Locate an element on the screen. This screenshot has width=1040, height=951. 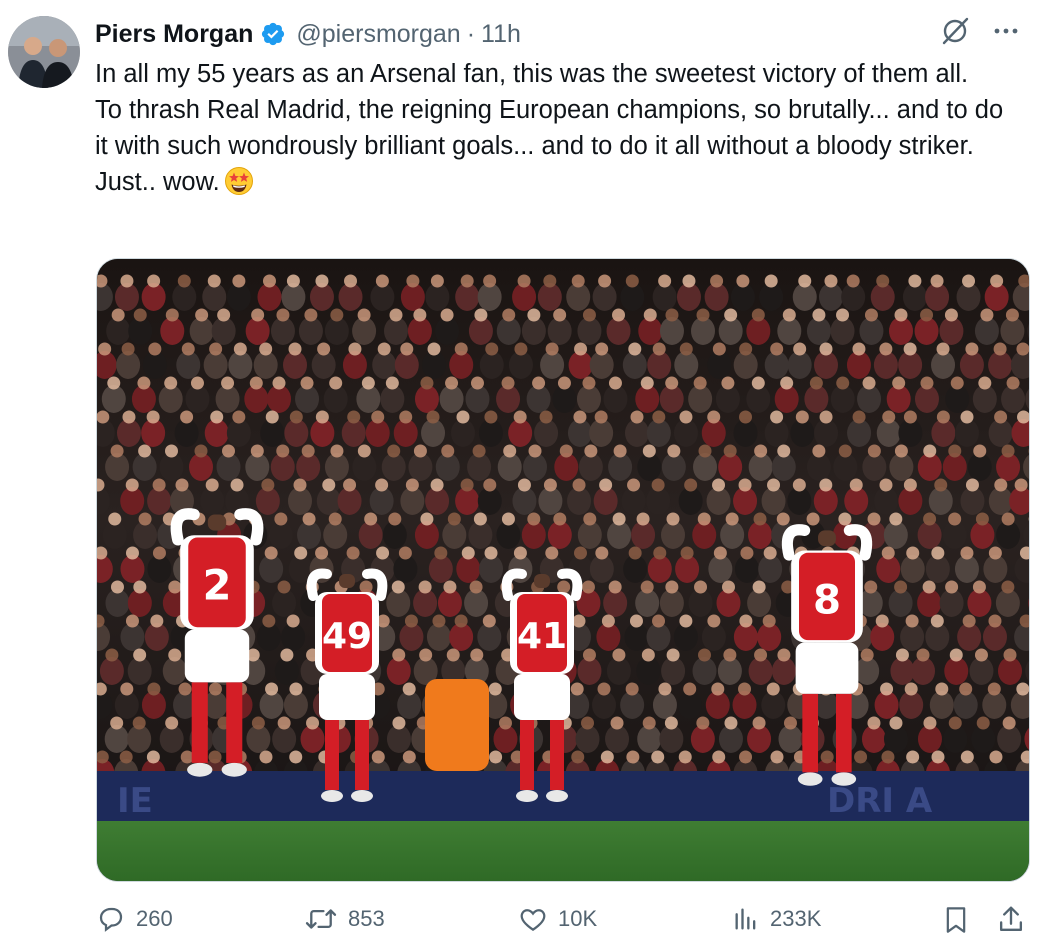
share-icon is located at coordinates (1011, 919).